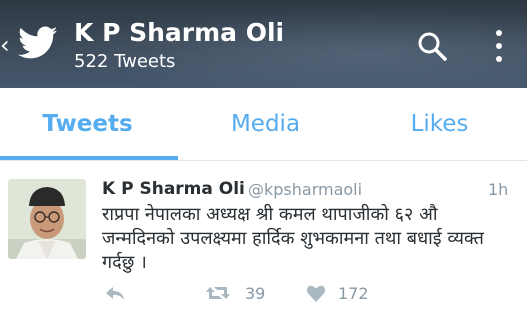 The width and height of the screenshot is (527, 328). Describe the element at coordinates (89, 158) in the screenshot. I see `active-tab-indicator` at that location.